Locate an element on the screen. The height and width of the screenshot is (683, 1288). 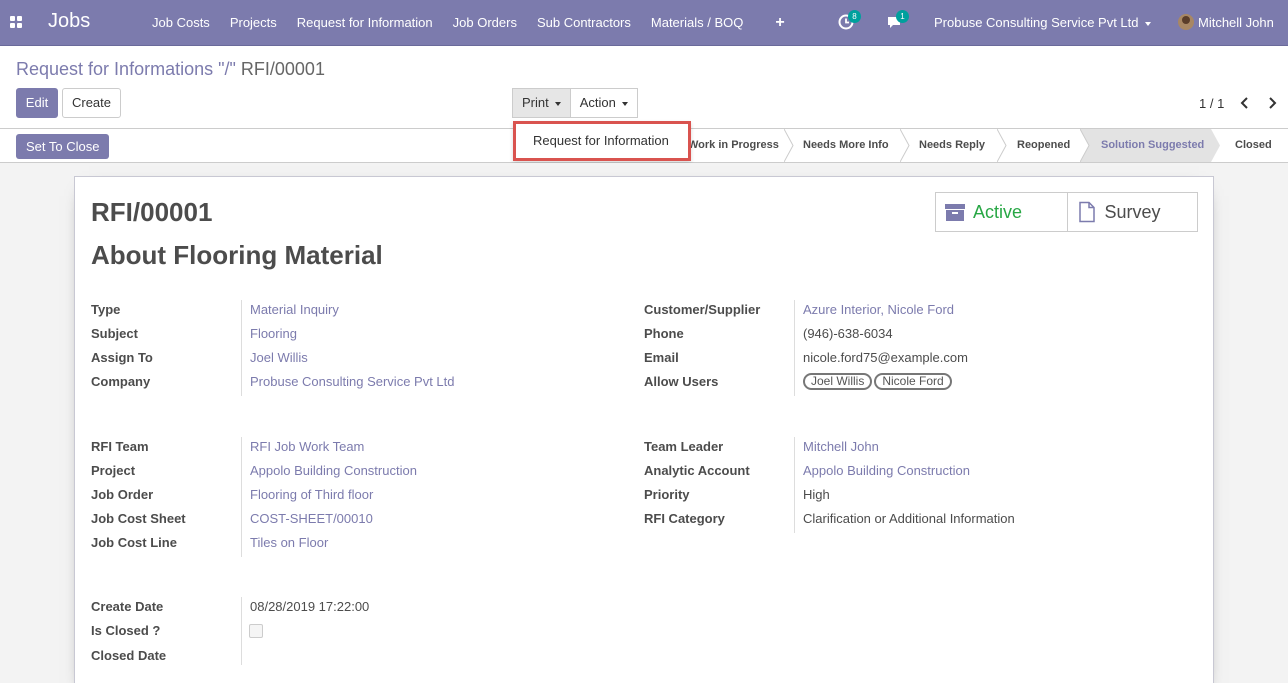
pager-next-icon is located at coordinates (1272, 103).